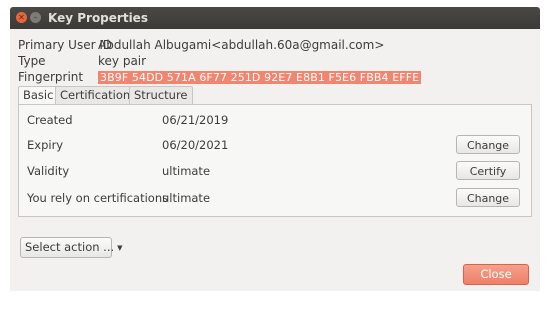 The width and height of the screenshot is (552, 311). I want to click on certify-button: Certify, so click(488, 170).